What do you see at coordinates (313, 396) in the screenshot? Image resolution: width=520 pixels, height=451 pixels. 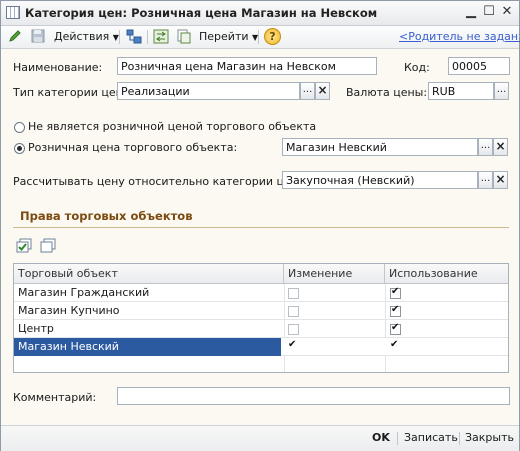 I see `comment-field` at bounding box center [313, 396].